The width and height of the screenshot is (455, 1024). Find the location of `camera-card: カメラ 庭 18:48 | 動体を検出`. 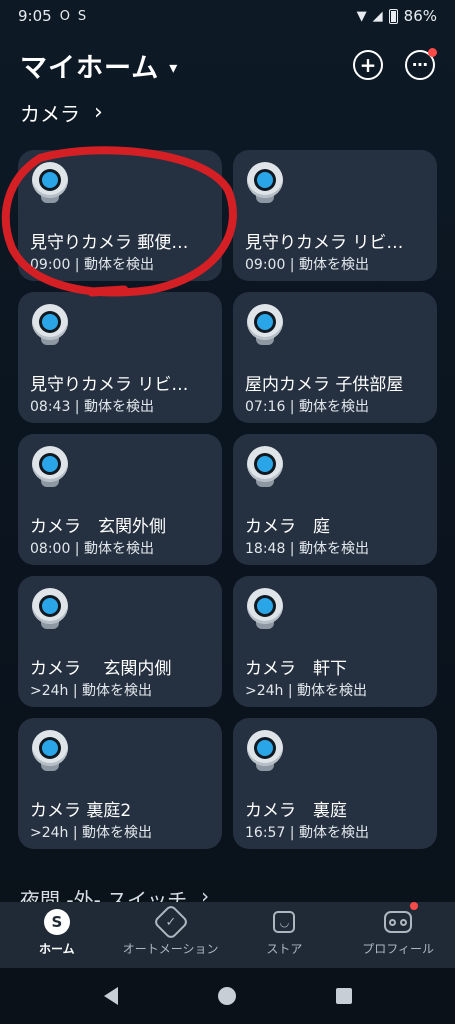

camera-card: カメラ 庭 18:48 | 動体を検出 is located at coordinates (335, 499).